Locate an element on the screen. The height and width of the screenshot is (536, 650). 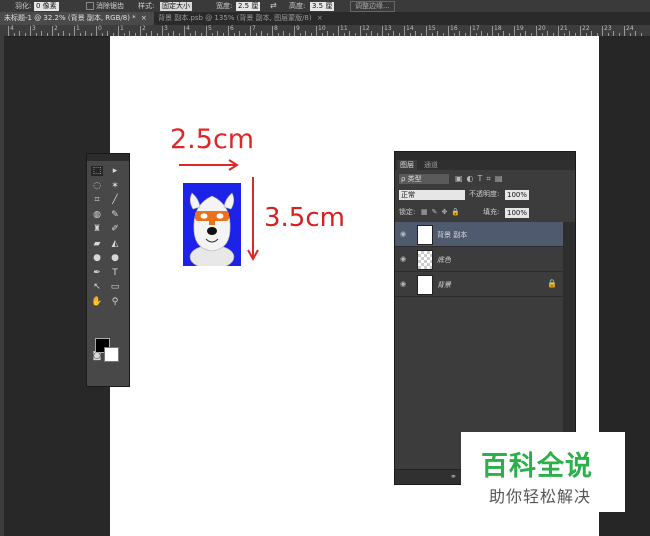
ruler-label: 2 is located at coordinates (144, 28).